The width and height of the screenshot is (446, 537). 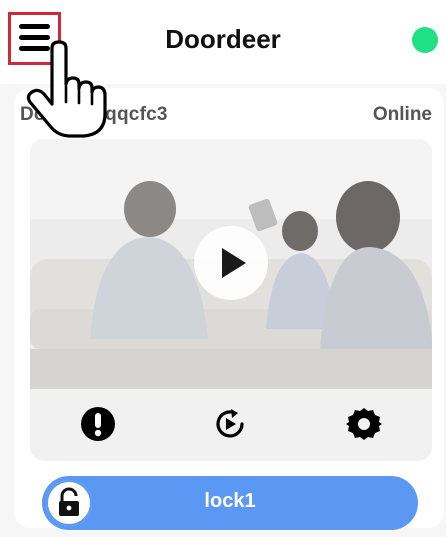 I want to click on alert-button, so click(x=98, y=424).